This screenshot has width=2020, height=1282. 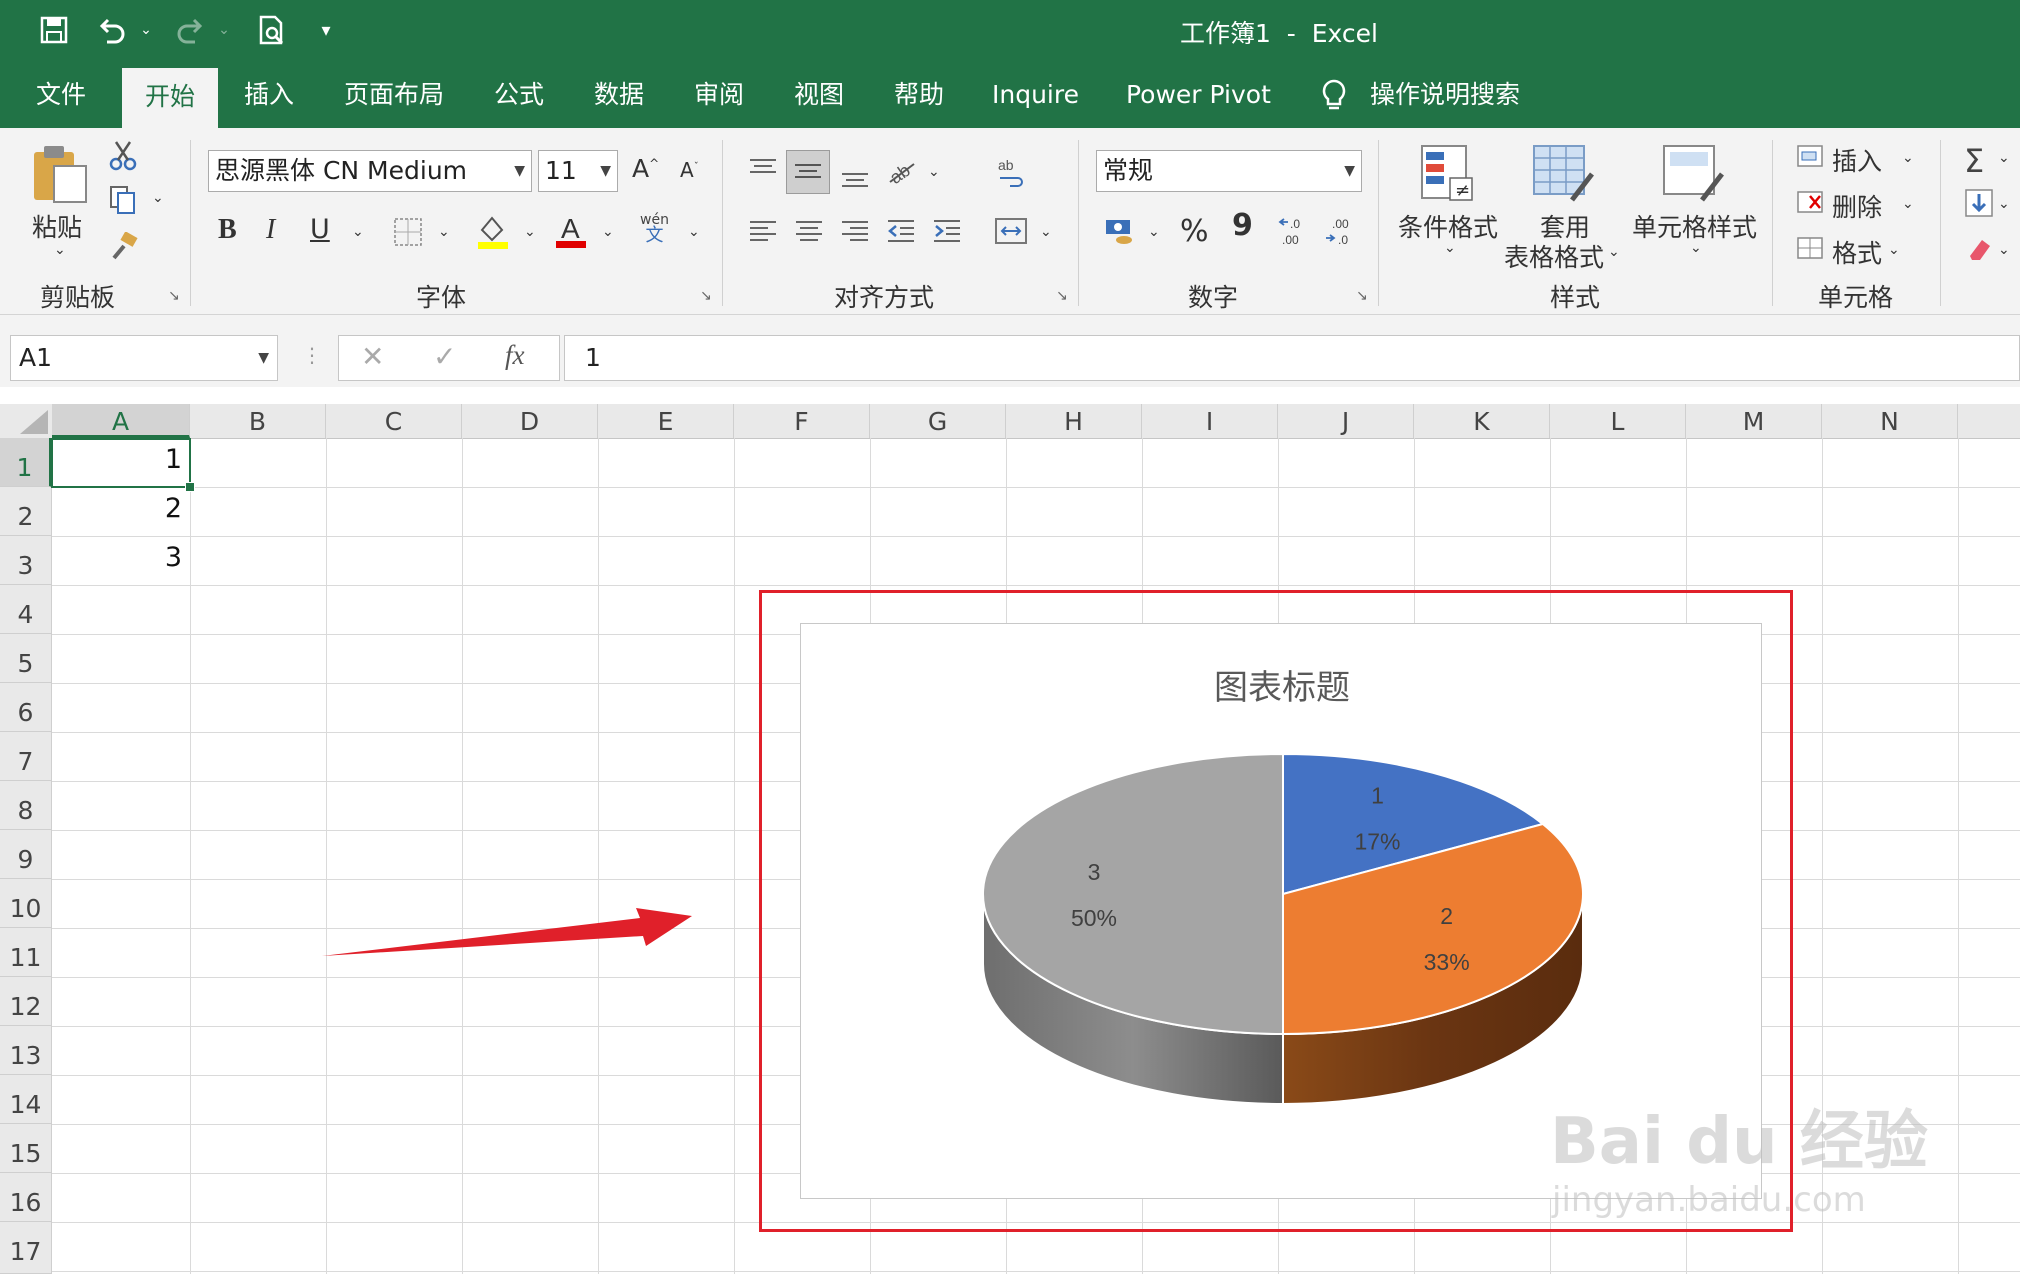 I want to click on row-header: 2, so click(x=26, y=511).